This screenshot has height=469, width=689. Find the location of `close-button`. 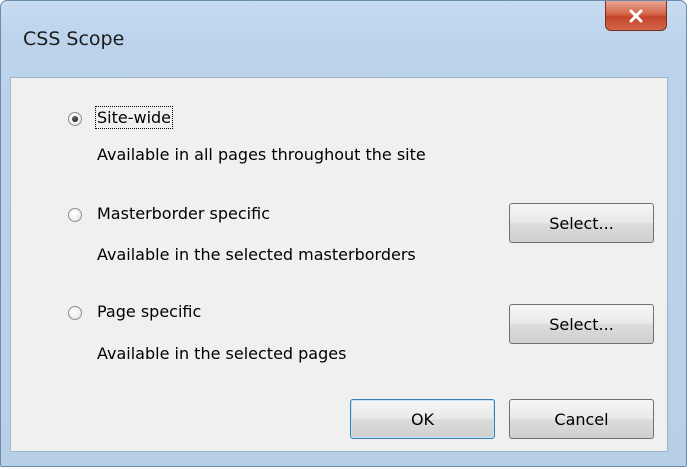

close-button is located at coordinates (636, 16).